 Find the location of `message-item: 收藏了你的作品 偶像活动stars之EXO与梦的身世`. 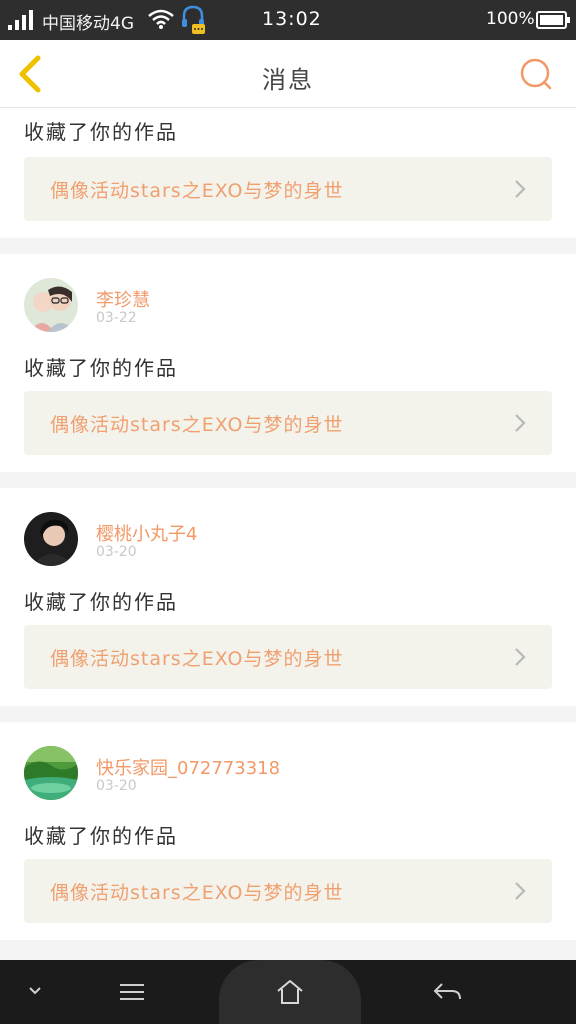

message-item: 收藏了你的作品 偶像活动stars之EXO与梦的身世 is located at coordinates (288, 173).